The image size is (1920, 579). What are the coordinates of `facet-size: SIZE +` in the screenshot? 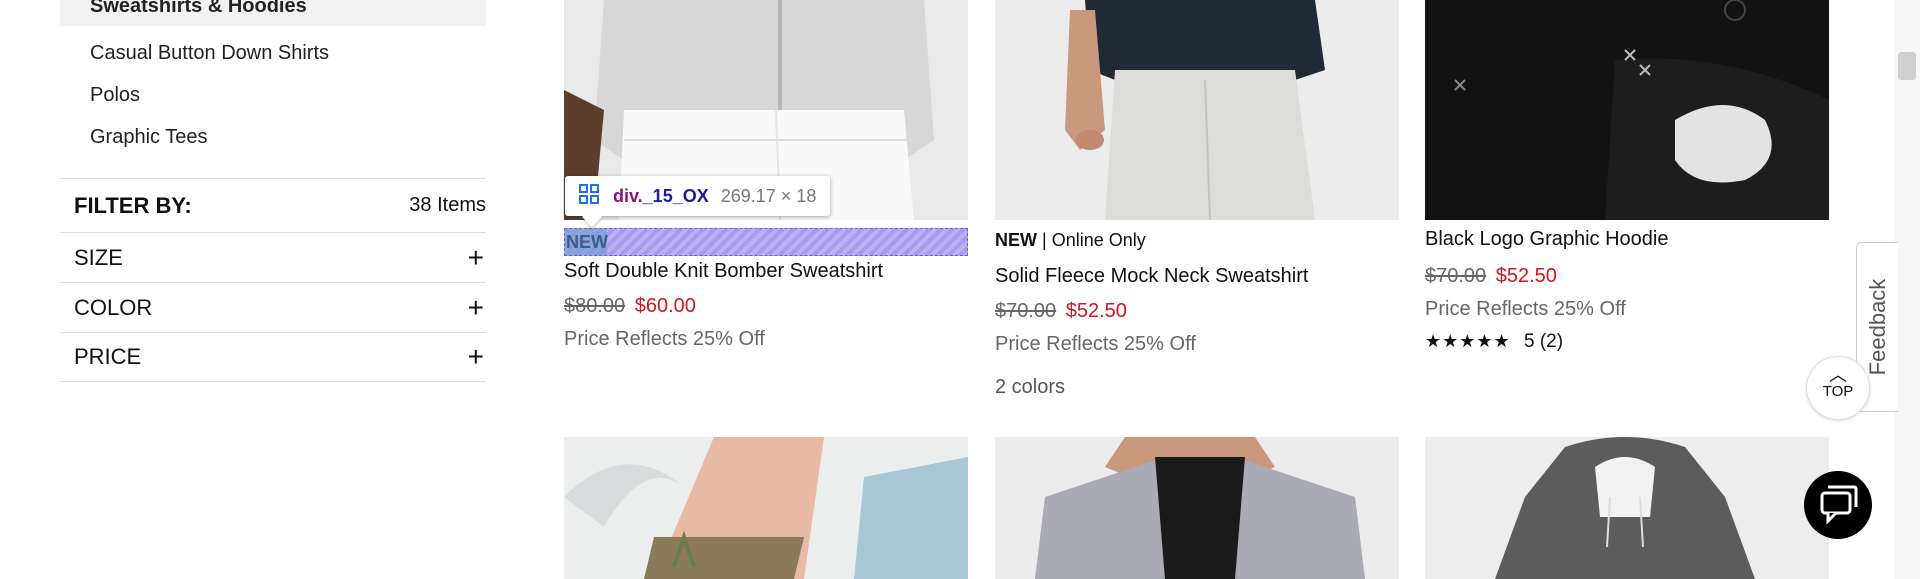 It's located at (273, 257).